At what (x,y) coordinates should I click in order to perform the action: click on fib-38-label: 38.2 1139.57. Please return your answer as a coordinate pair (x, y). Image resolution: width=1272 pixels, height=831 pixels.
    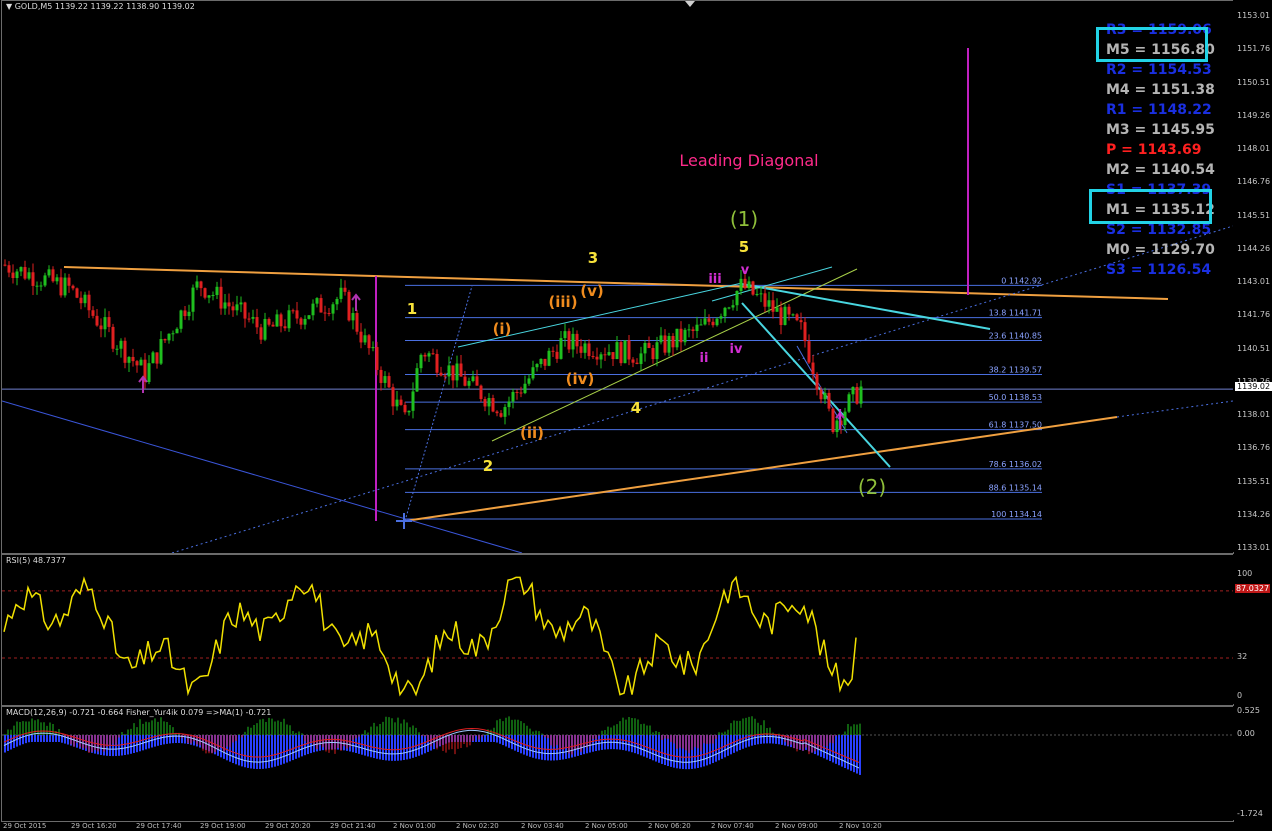
    Looking at the image, I should click on (1015, 370).